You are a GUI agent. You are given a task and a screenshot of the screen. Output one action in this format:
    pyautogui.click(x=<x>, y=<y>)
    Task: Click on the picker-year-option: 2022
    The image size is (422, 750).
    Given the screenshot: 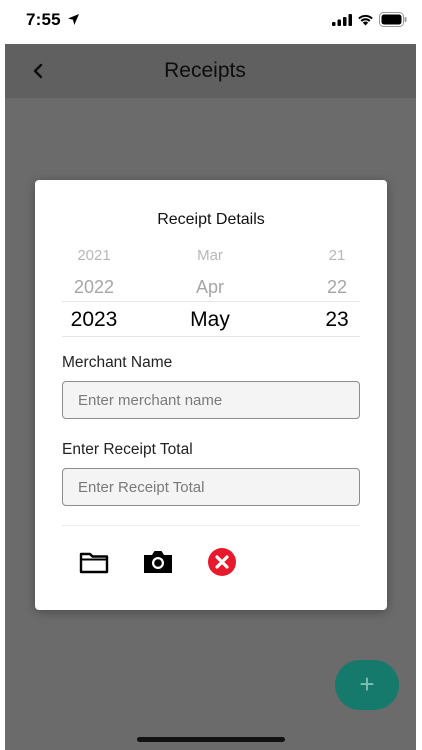 What is the action you would take?
    pyautogui.click(x=94, y=287)
    